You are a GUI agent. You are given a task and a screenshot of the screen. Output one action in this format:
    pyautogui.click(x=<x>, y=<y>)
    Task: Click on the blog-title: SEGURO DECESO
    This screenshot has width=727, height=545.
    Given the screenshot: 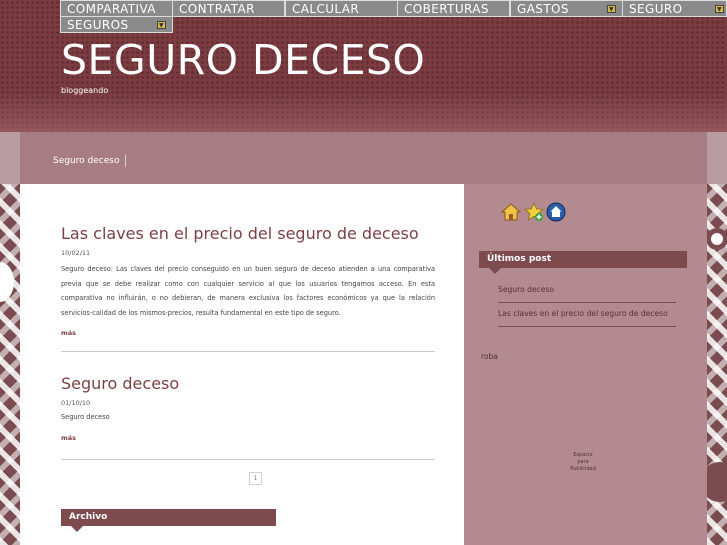 What is the action you would take?
    pyautogui.click(x=243, y=60)
    